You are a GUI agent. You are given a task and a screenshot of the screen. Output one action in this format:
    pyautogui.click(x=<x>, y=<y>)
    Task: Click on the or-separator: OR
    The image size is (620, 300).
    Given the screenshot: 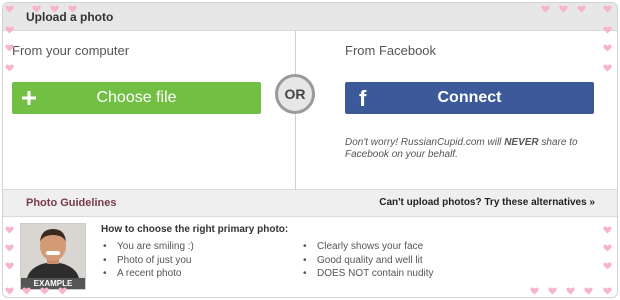 What is the action you would take?
    pyautogui.click(x=295, y=94)
    